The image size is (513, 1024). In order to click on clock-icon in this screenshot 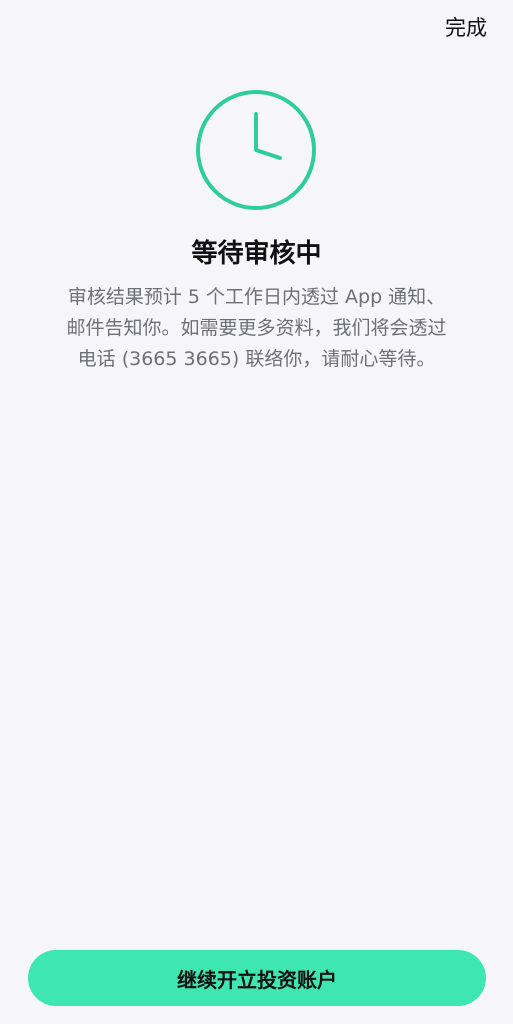, I will do `click(256, 150)`.